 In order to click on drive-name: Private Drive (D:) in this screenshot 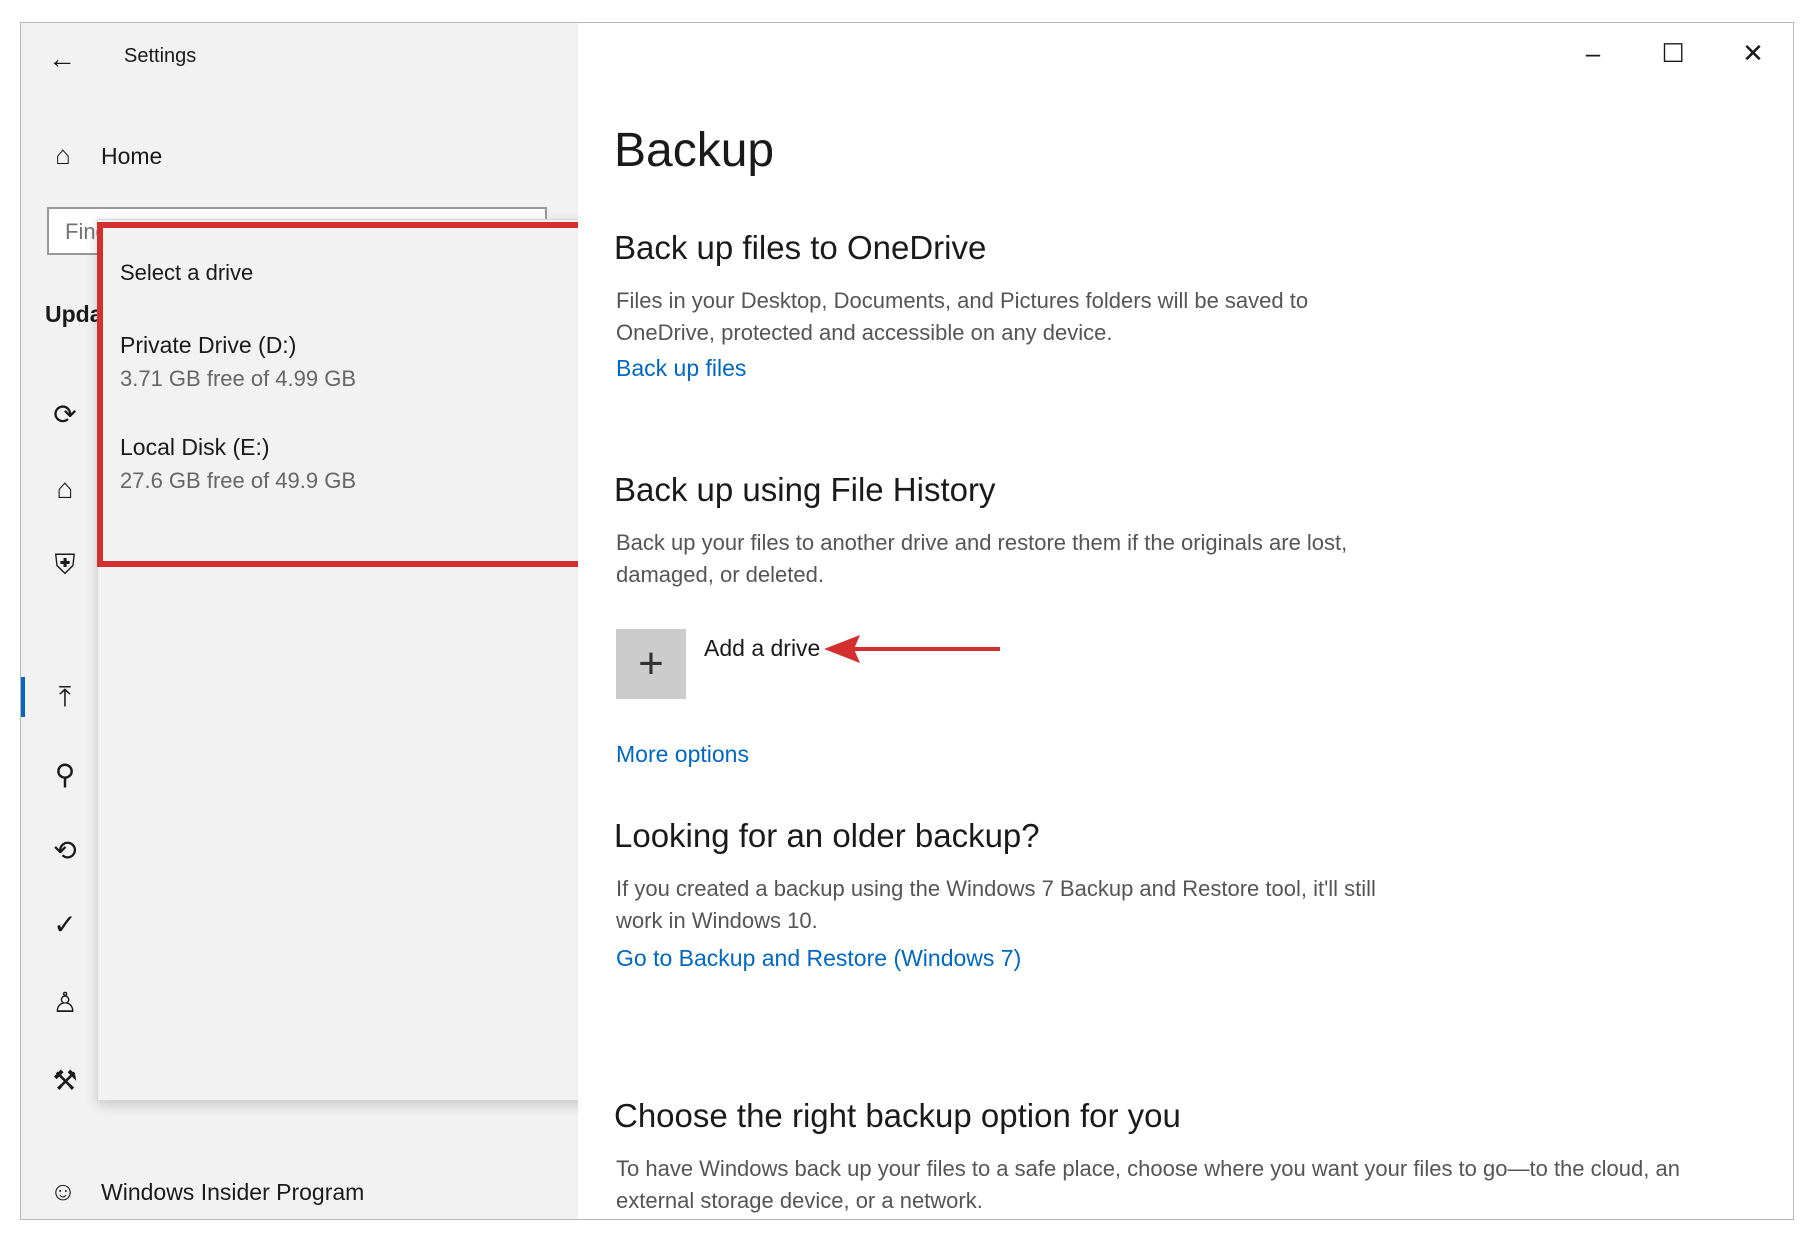, I will do `click(208, 345)`.